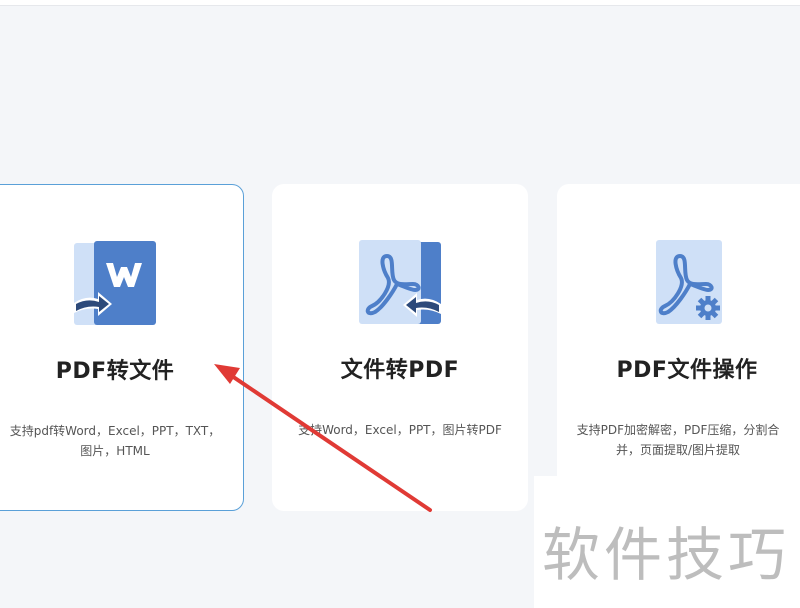 The image size is (800, 608). What do you see at coordinates (400, 370) in the screenshot?
I see `card-title: 文件转PDF` at bounding box center [400, 370].